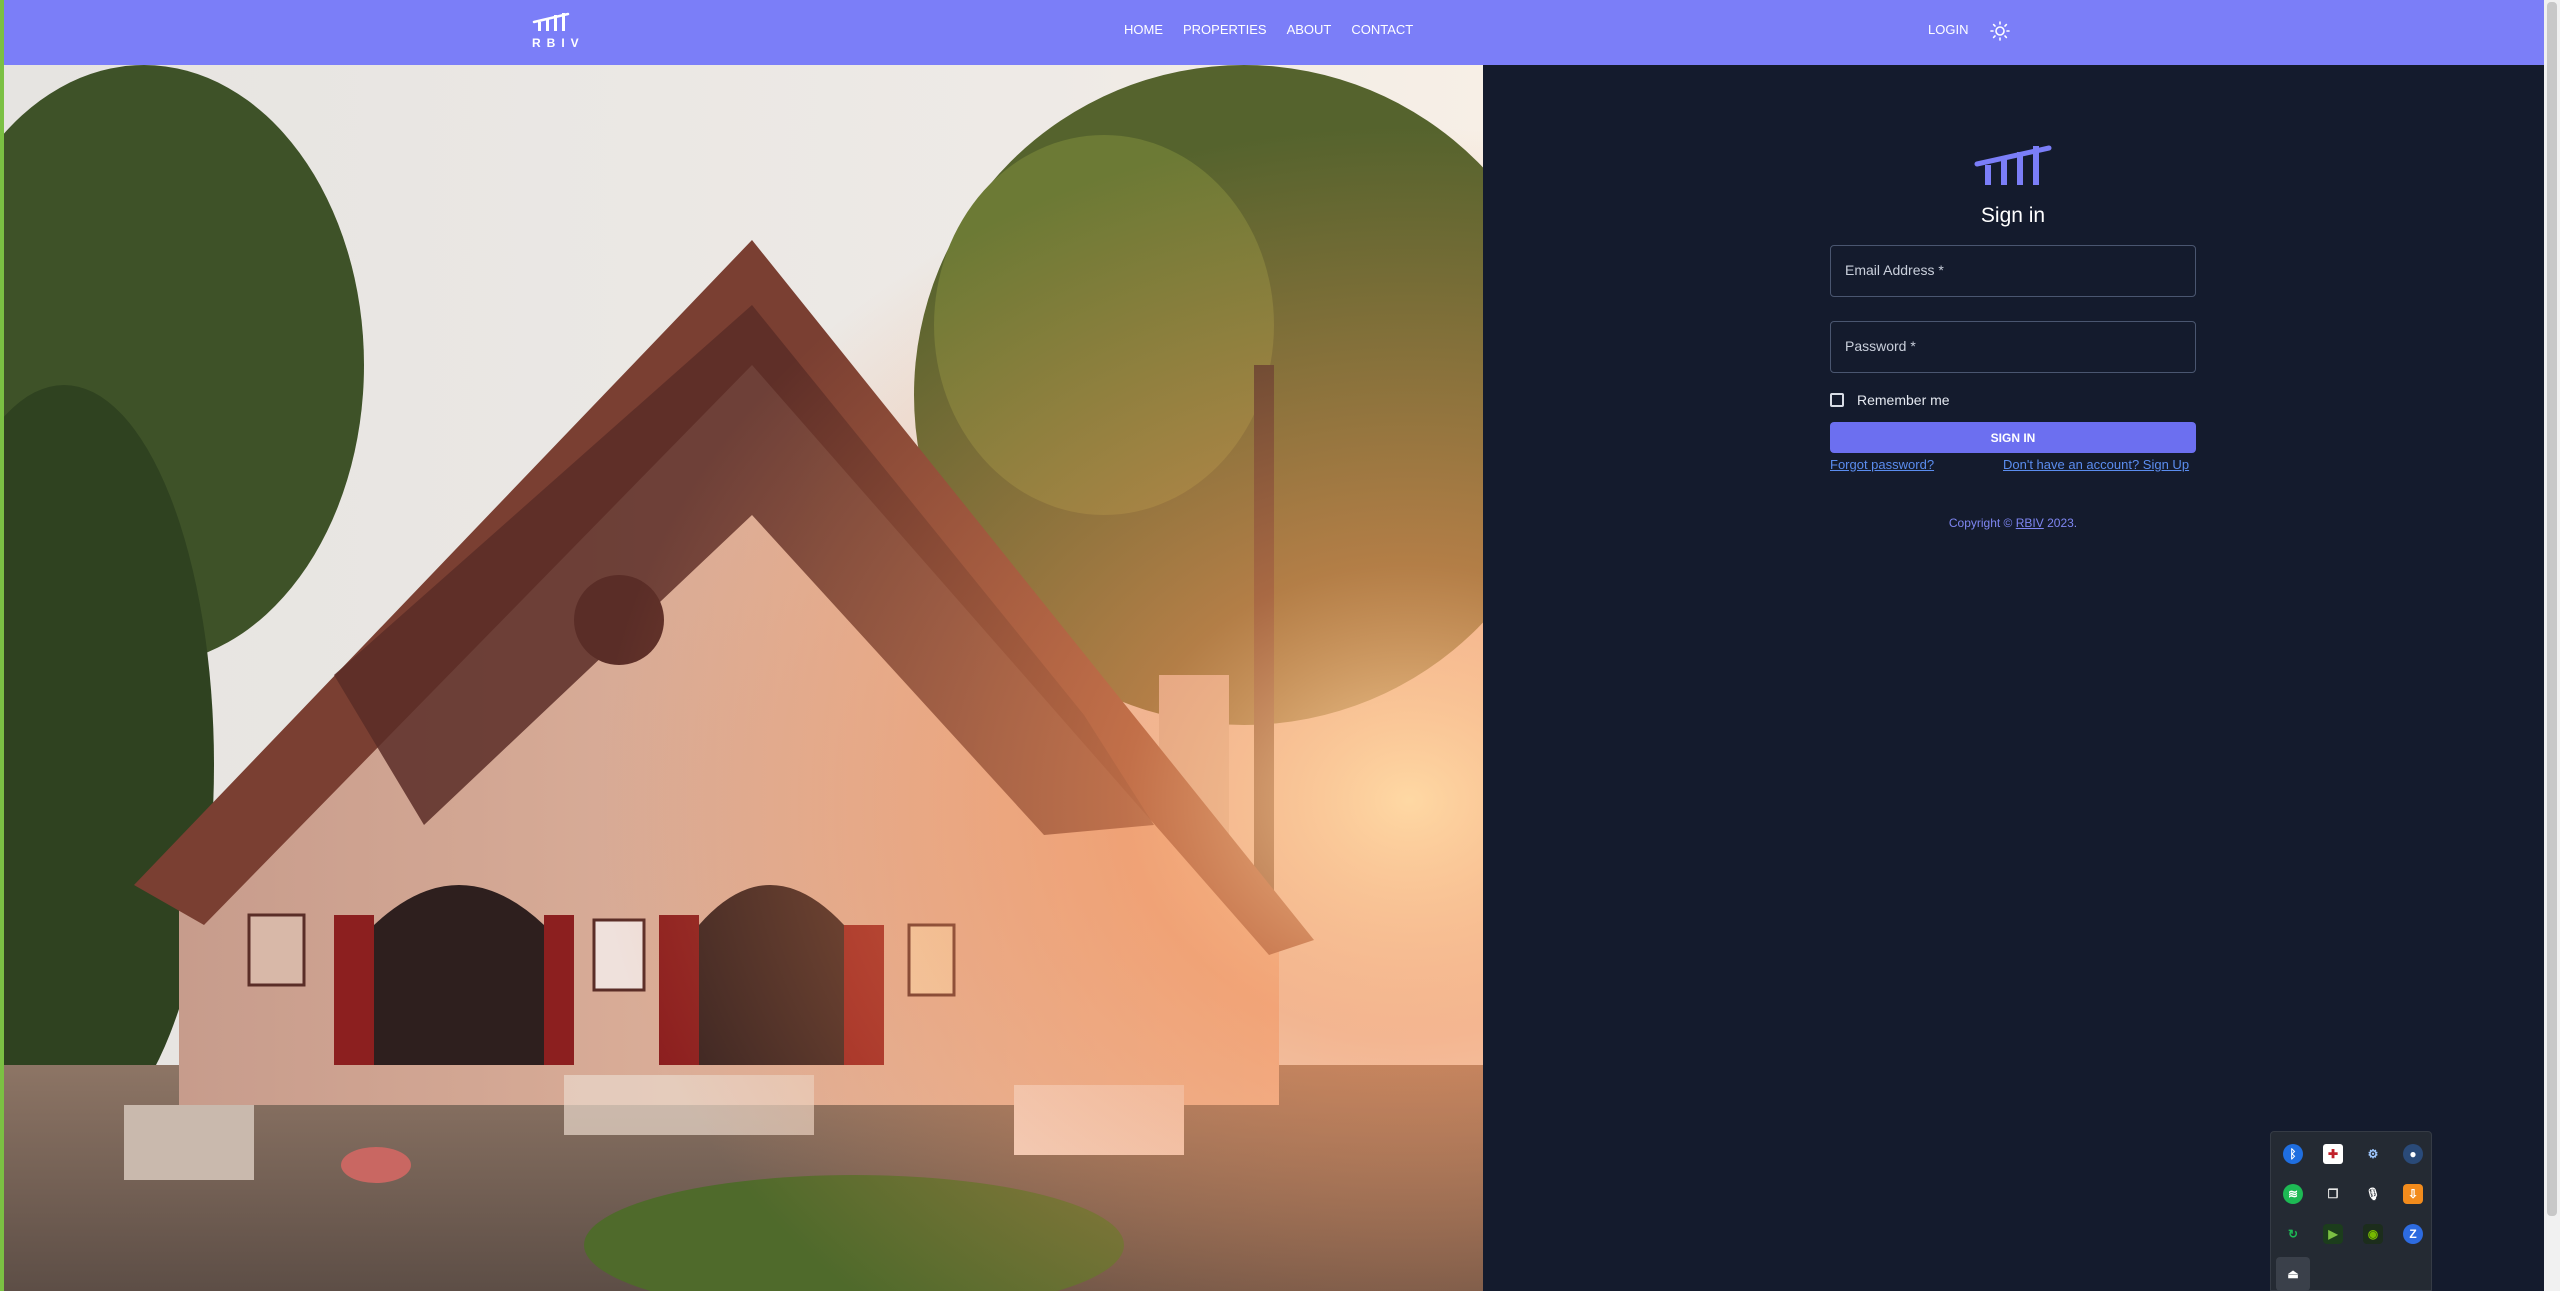 The height and width of the screenshot is (1291, 2560). I want to click on login-link: LOGIN, so click(1948, 29).